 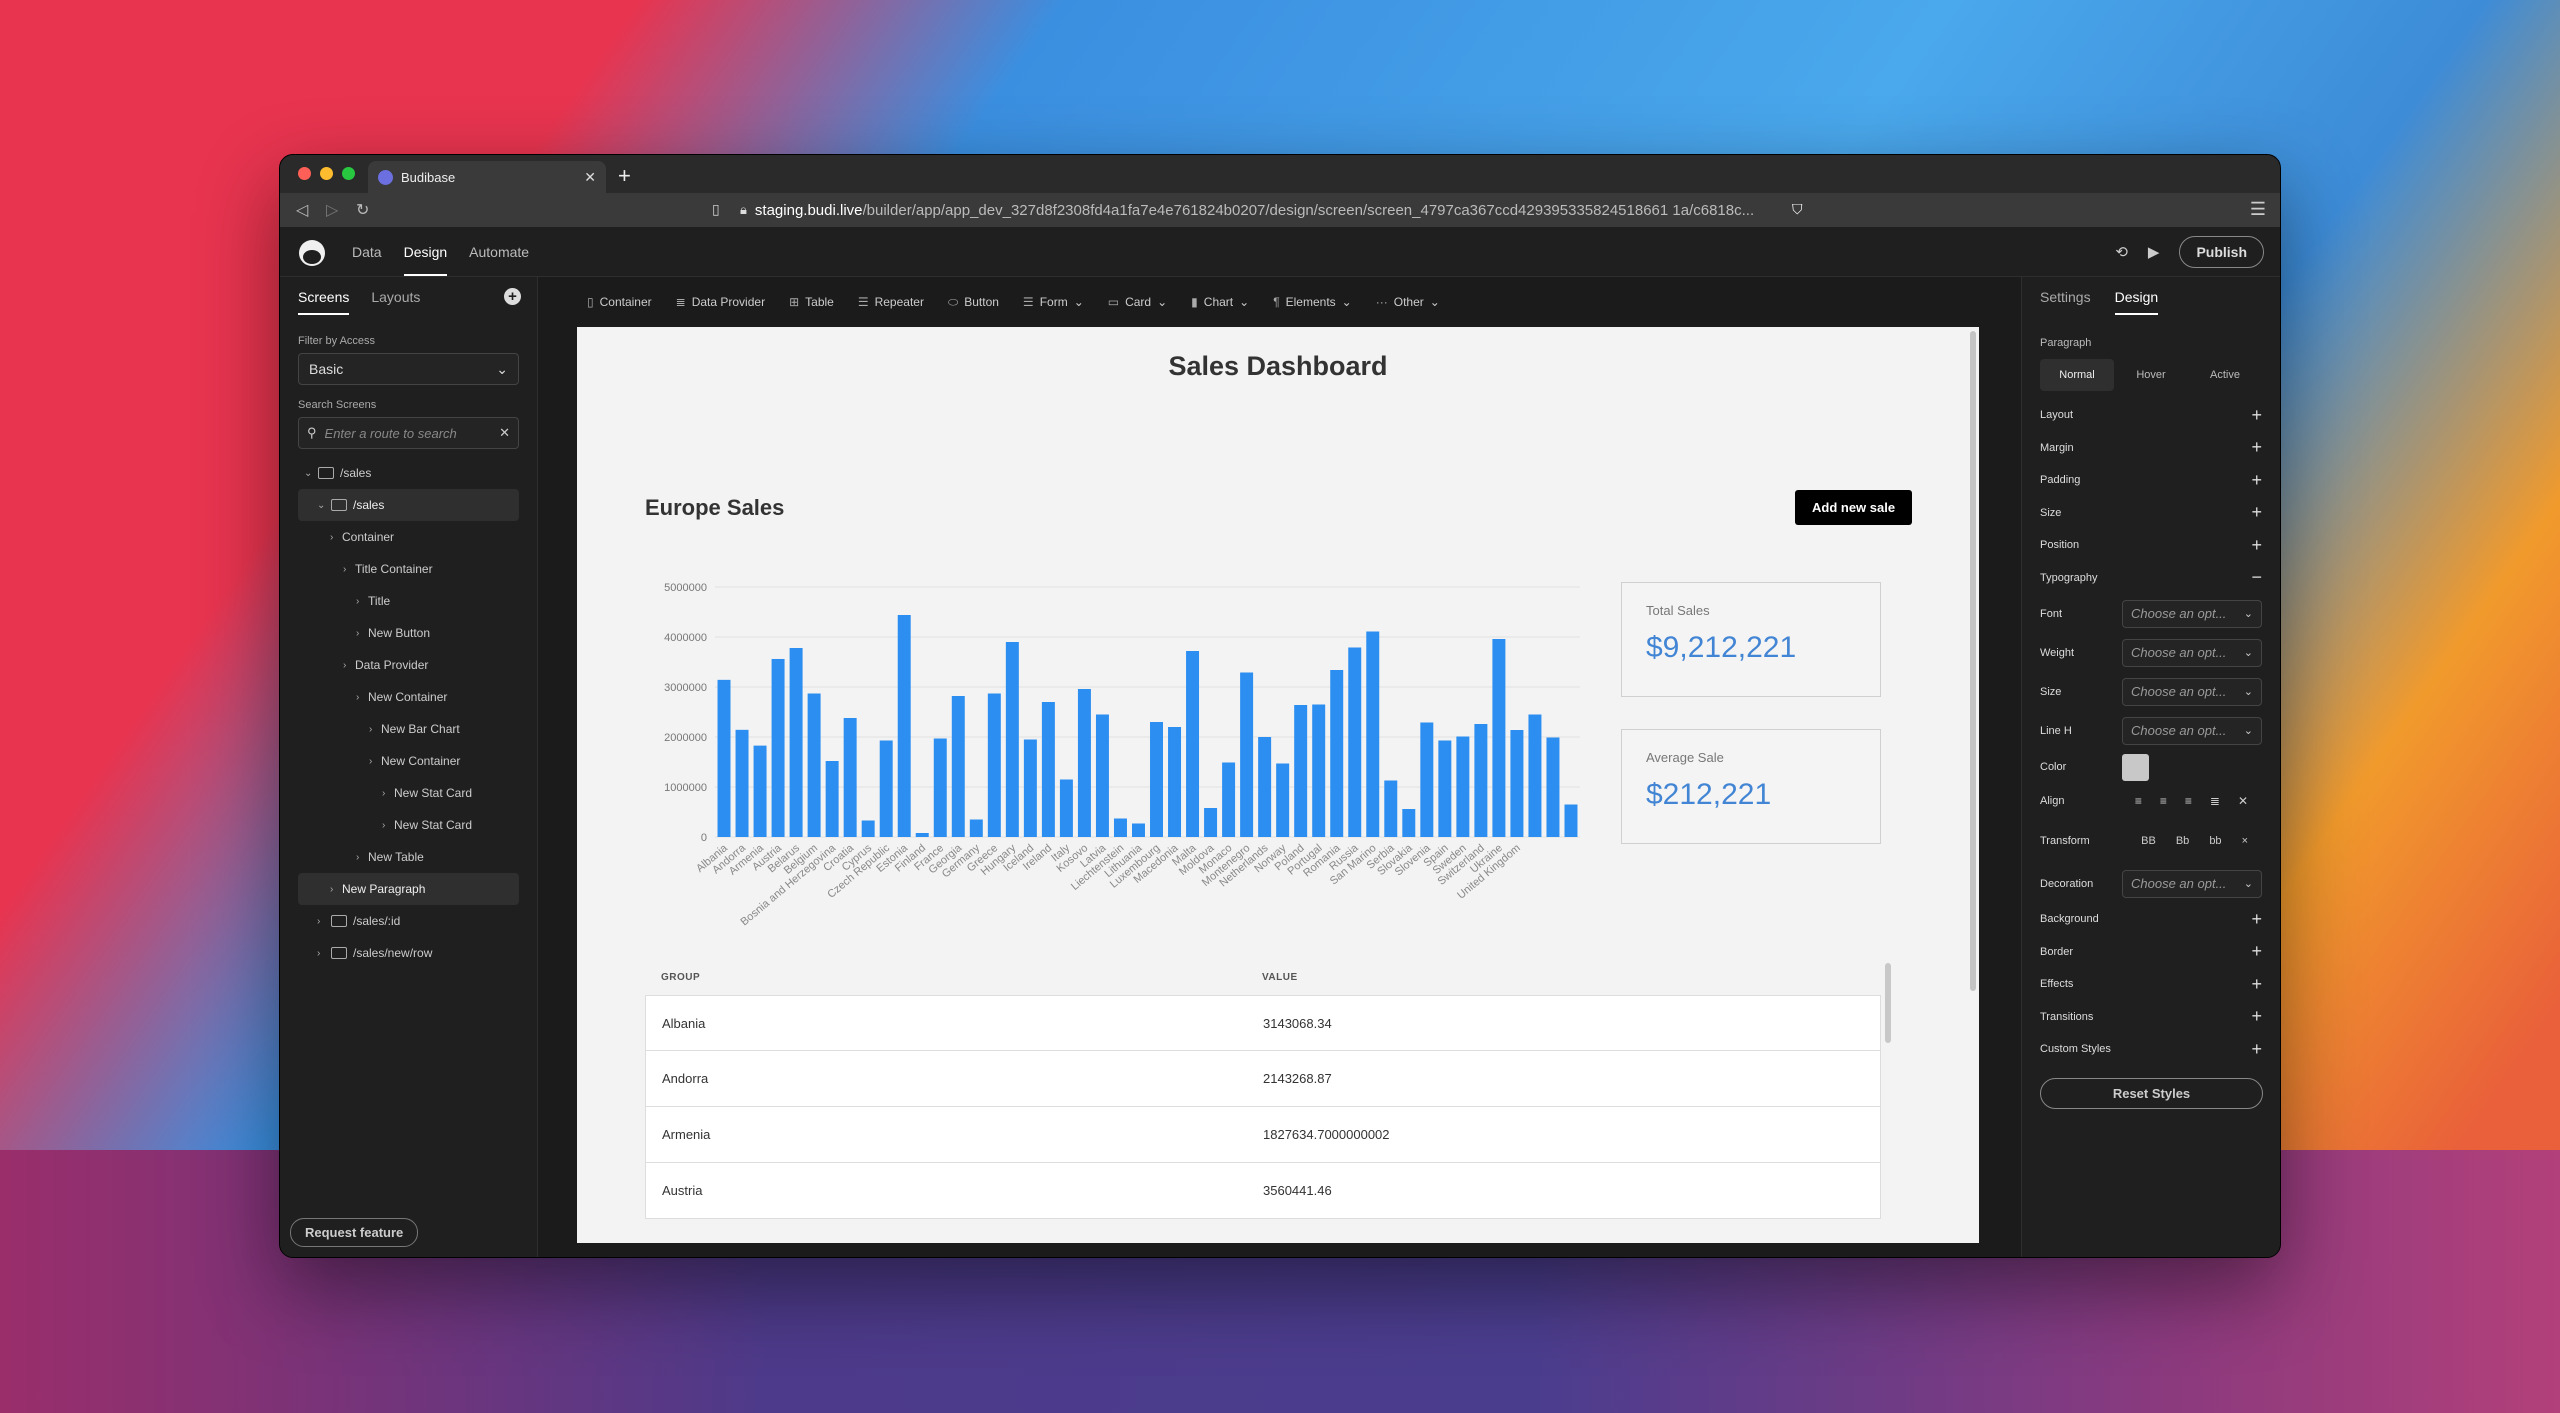 I want to click on nav-data: Data, so click(x=367, y=252).